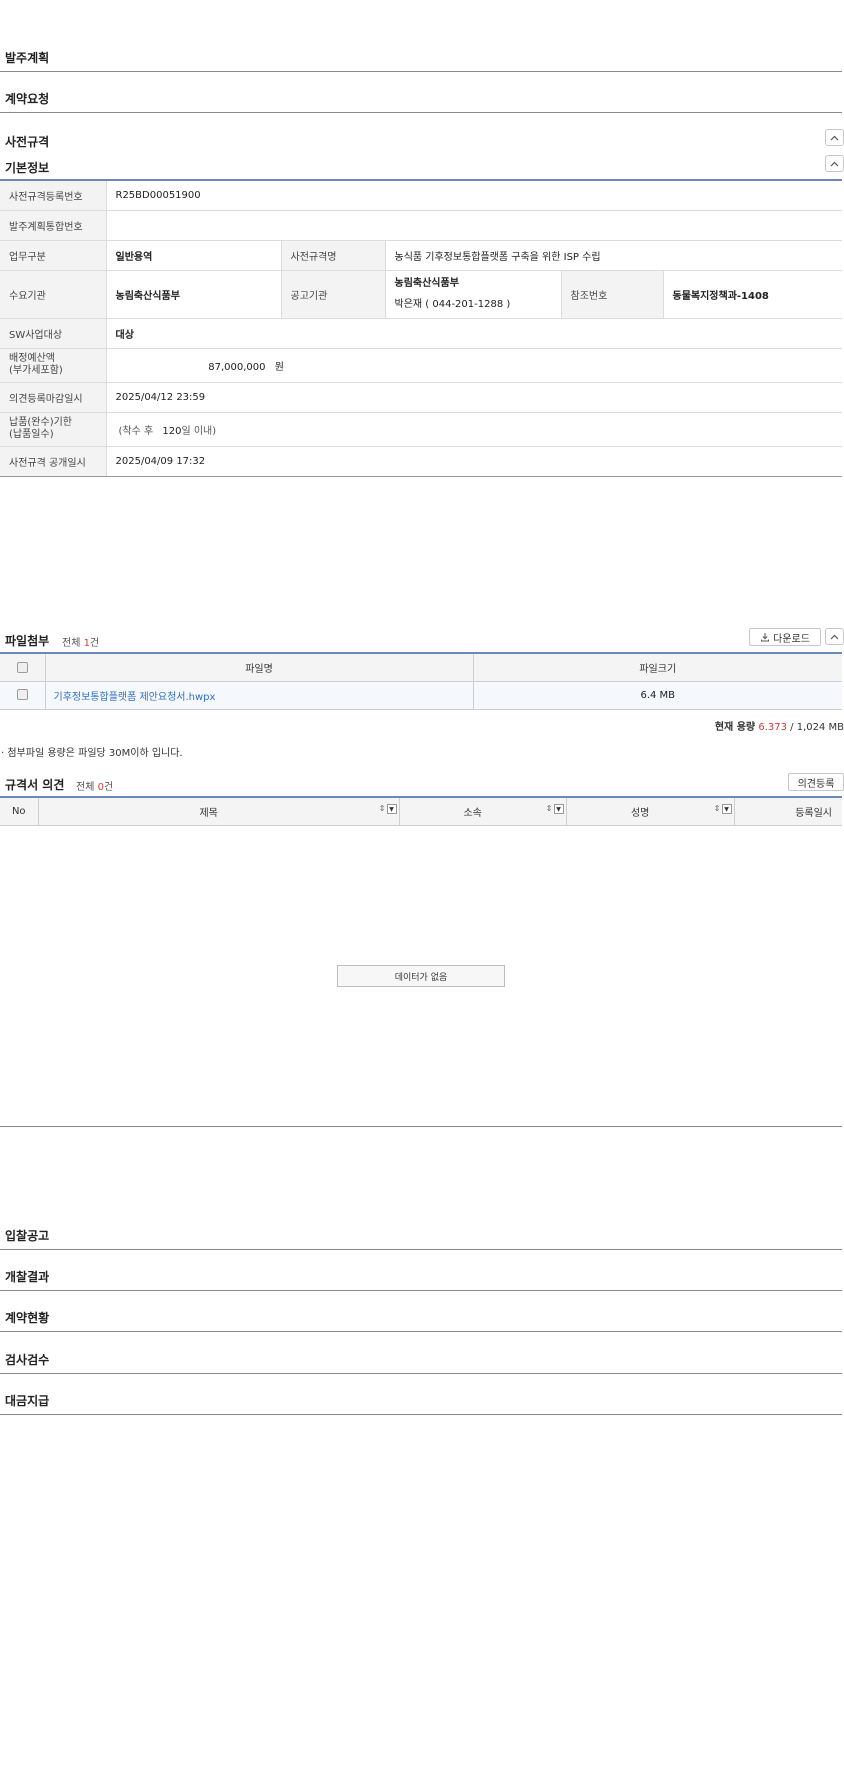 The width and height of the screenshot is (844, 1792). I want to click on delivery-label: 납품(완수)기한 (납품일수), so click(53, 429).